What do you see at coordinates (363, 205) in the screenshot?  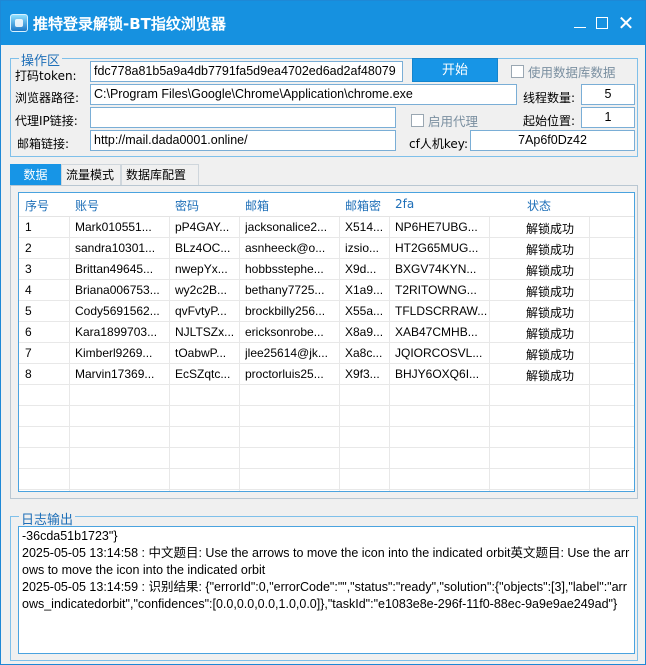 I see `col-header-email-password: 邮箱密` at bounding box center [363, 205].